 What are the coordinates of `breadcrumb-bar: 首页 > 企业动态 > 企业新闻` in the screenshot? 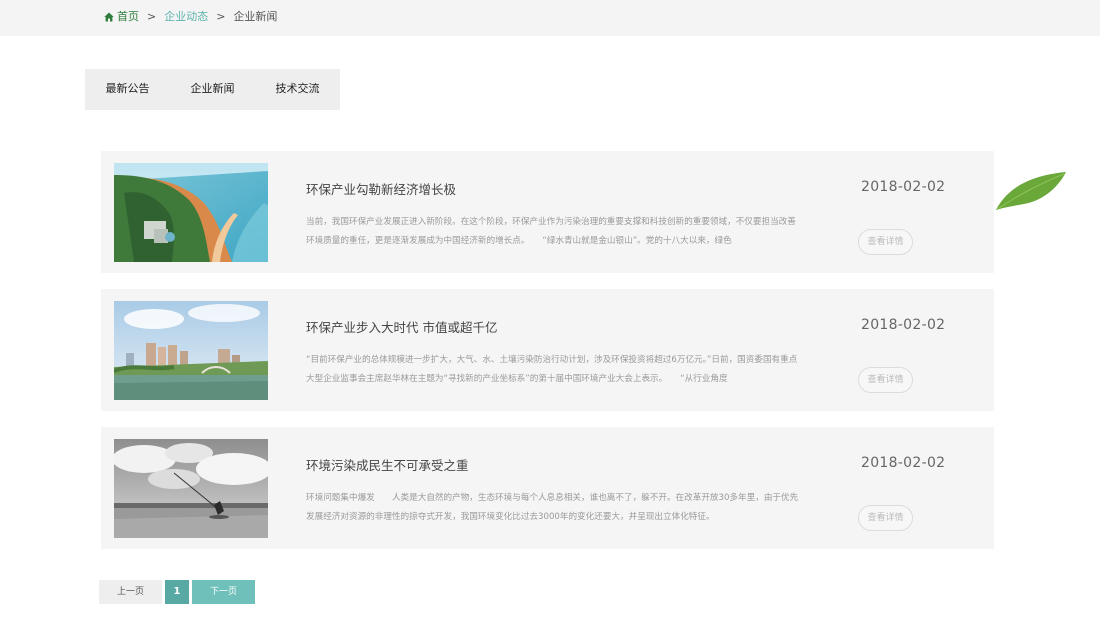 It's located at (550, 18).